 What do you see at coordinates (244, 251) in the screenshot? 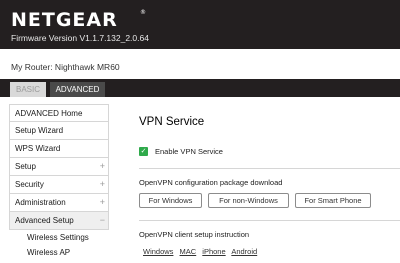
I see `android-link: Android` at bounding box center [244, 251].